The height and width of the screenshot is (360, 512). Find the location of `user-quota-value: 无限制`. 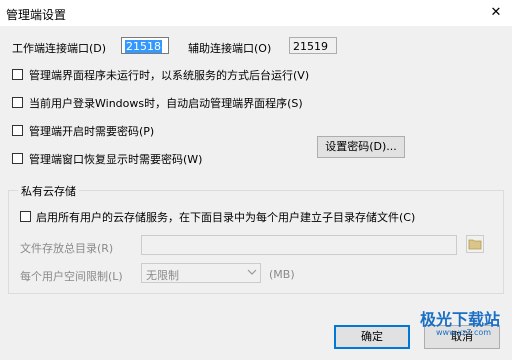

user-quota-value: 无限制 is located at coordinates (162, 275).